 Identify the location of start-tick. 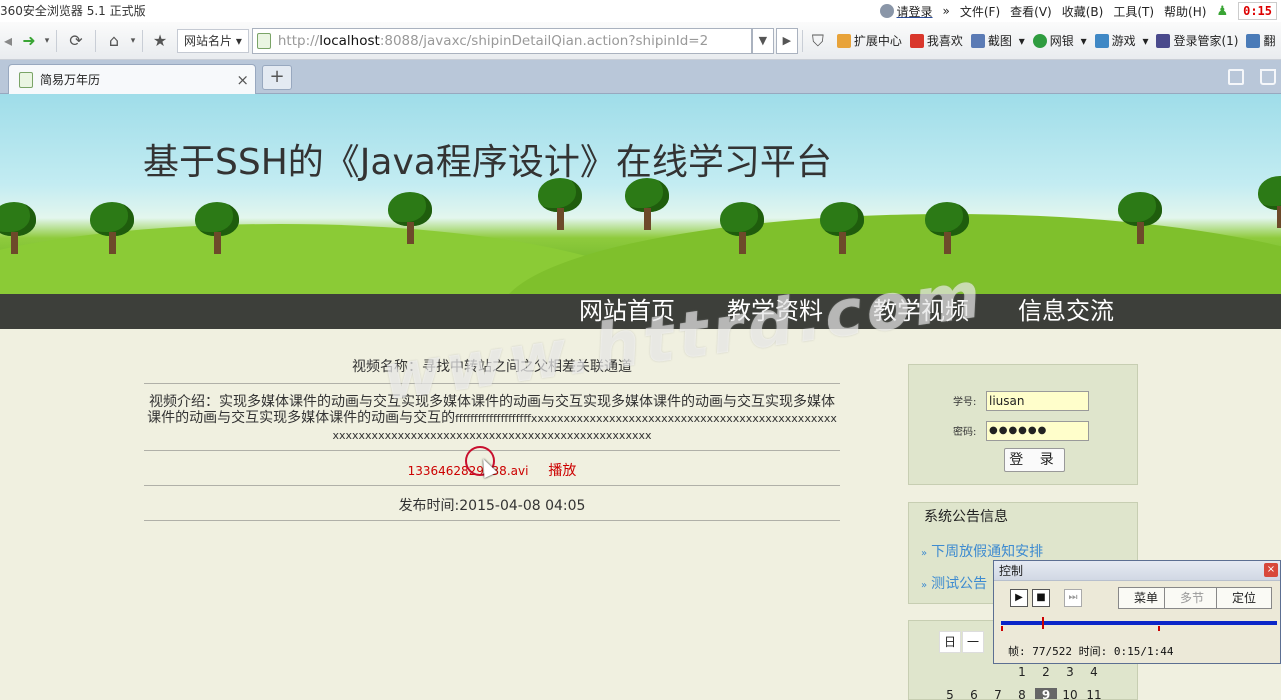
(1002, 628).